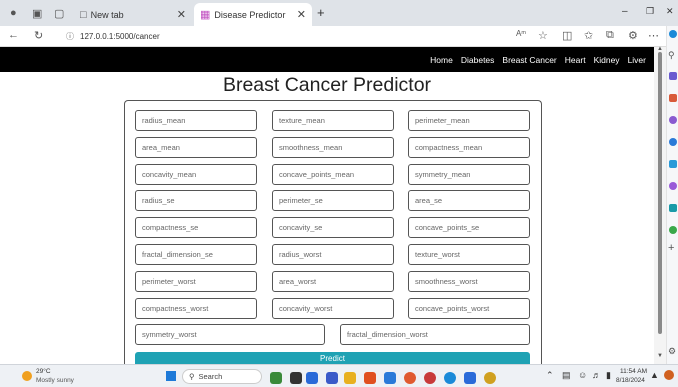  What do you see at coordinates (196, 201) in the screenshot?
I see `field-radius-se: radius_se` at bounding box center [196, 201].